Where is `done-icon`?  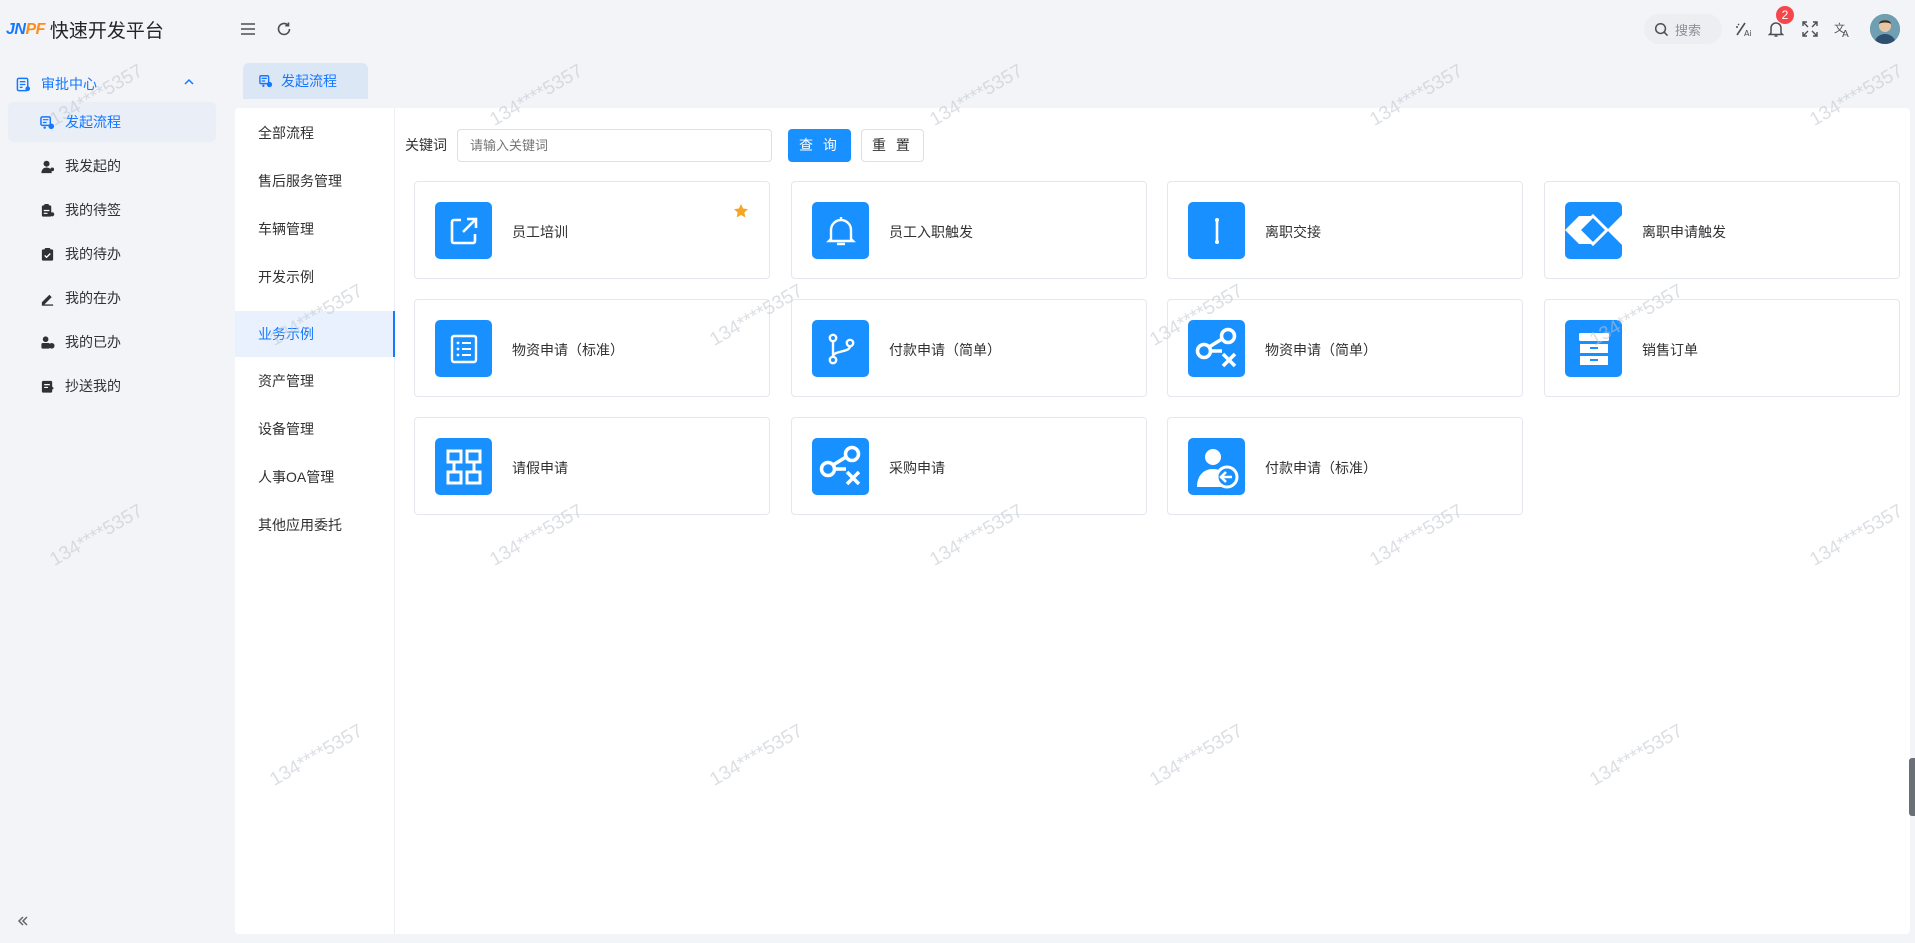 done-icon is located at coordinates (48, 342).